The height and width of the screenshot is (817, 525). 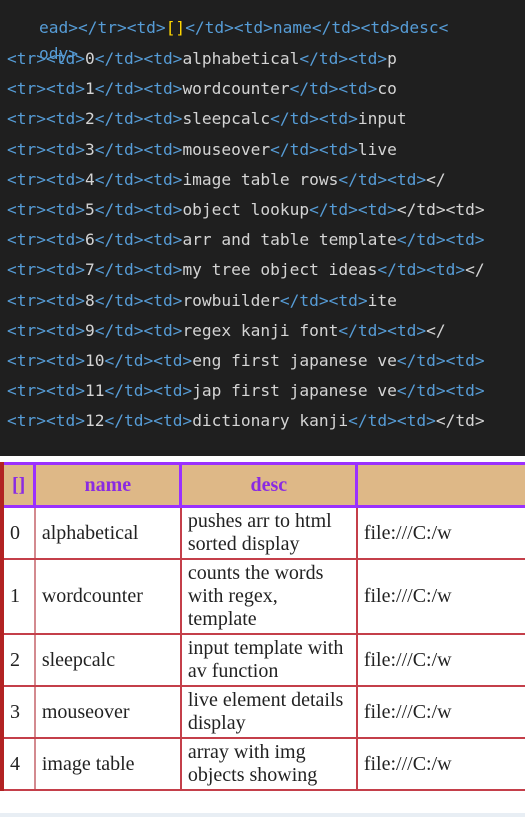 What do you see at coordinates (236, 89) in the screenshot?
I see `code-text: wordcounter` at bounding box center [236, 89].